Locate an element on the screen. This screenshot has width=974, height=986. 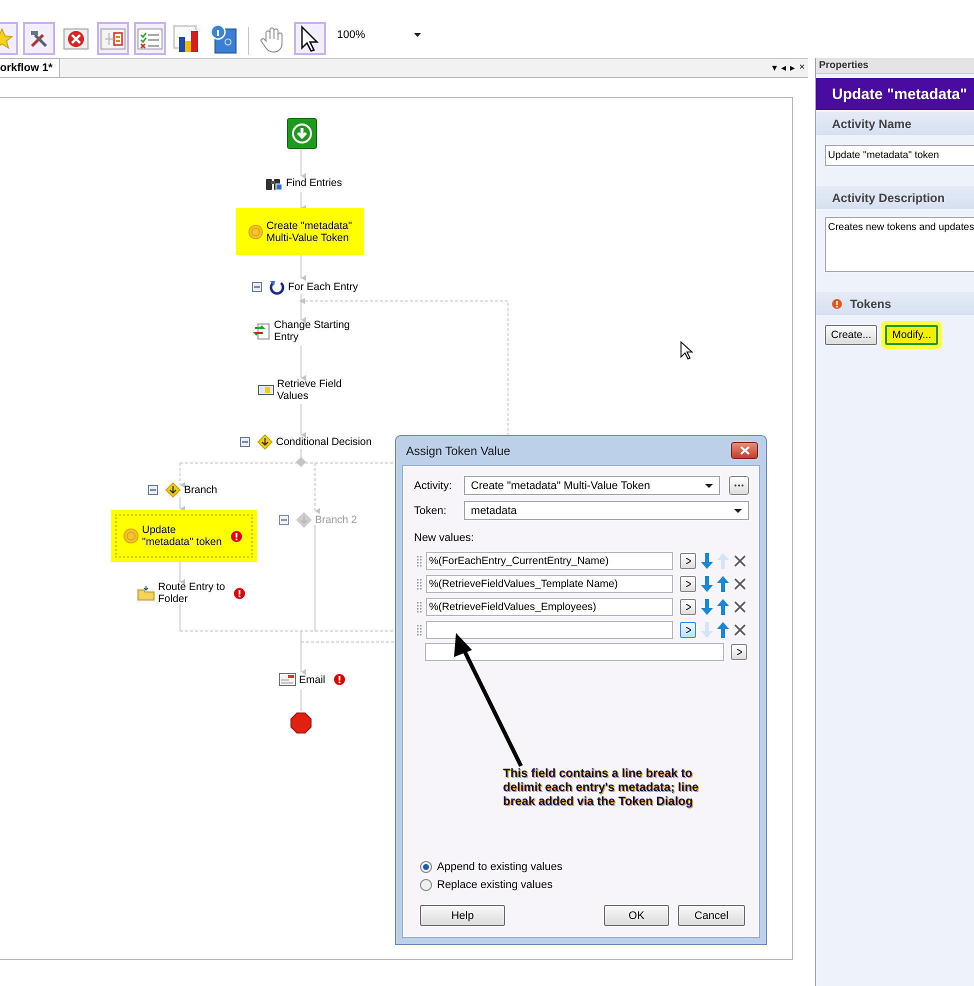
node-label: Change Starting Entry is located at coordinates (312, 331).